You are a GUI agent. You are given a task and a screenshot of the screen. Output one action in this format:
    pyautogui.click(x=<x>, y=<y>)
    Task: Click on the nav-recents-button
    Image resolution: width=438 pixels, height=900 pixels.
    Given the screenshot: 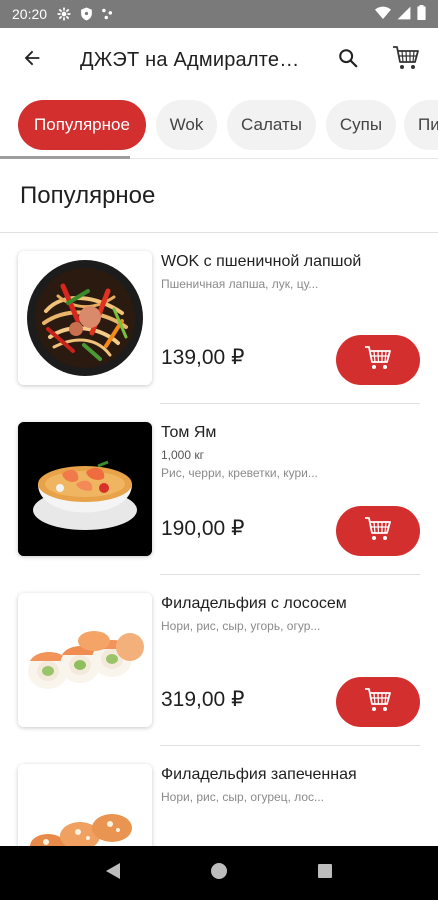 What is the action you would take?
    pyautogui.click(x=325, y=873)
    